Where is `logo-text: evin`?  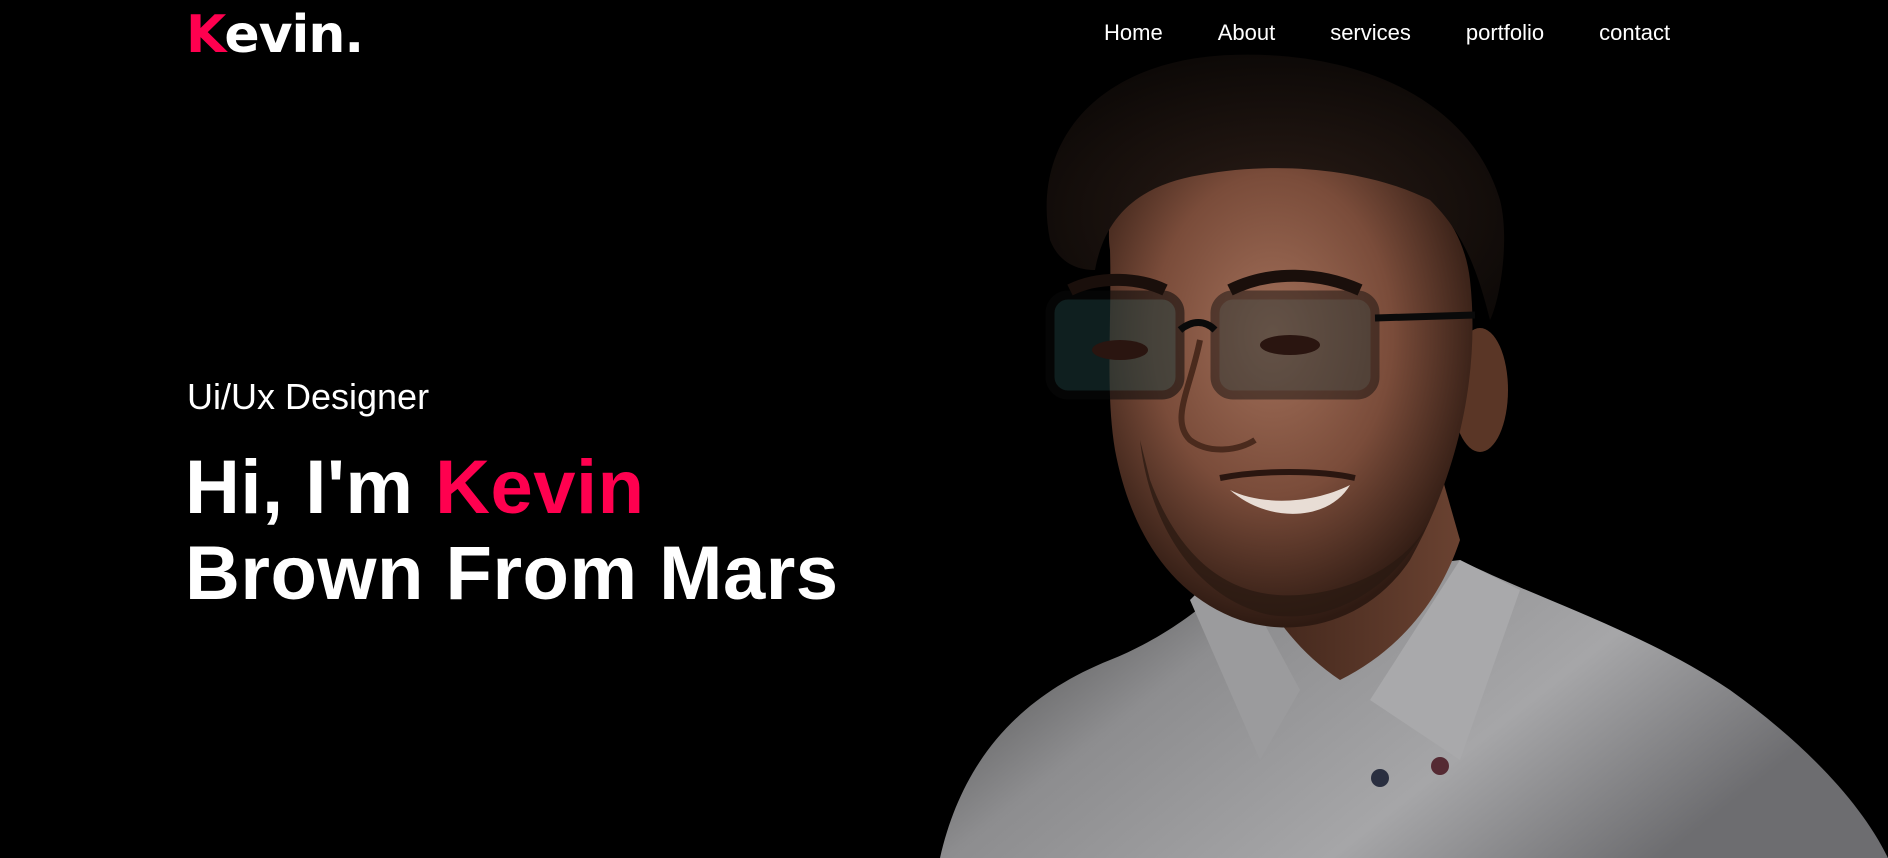
logo-text: evin is located at coordinates (284, 35).